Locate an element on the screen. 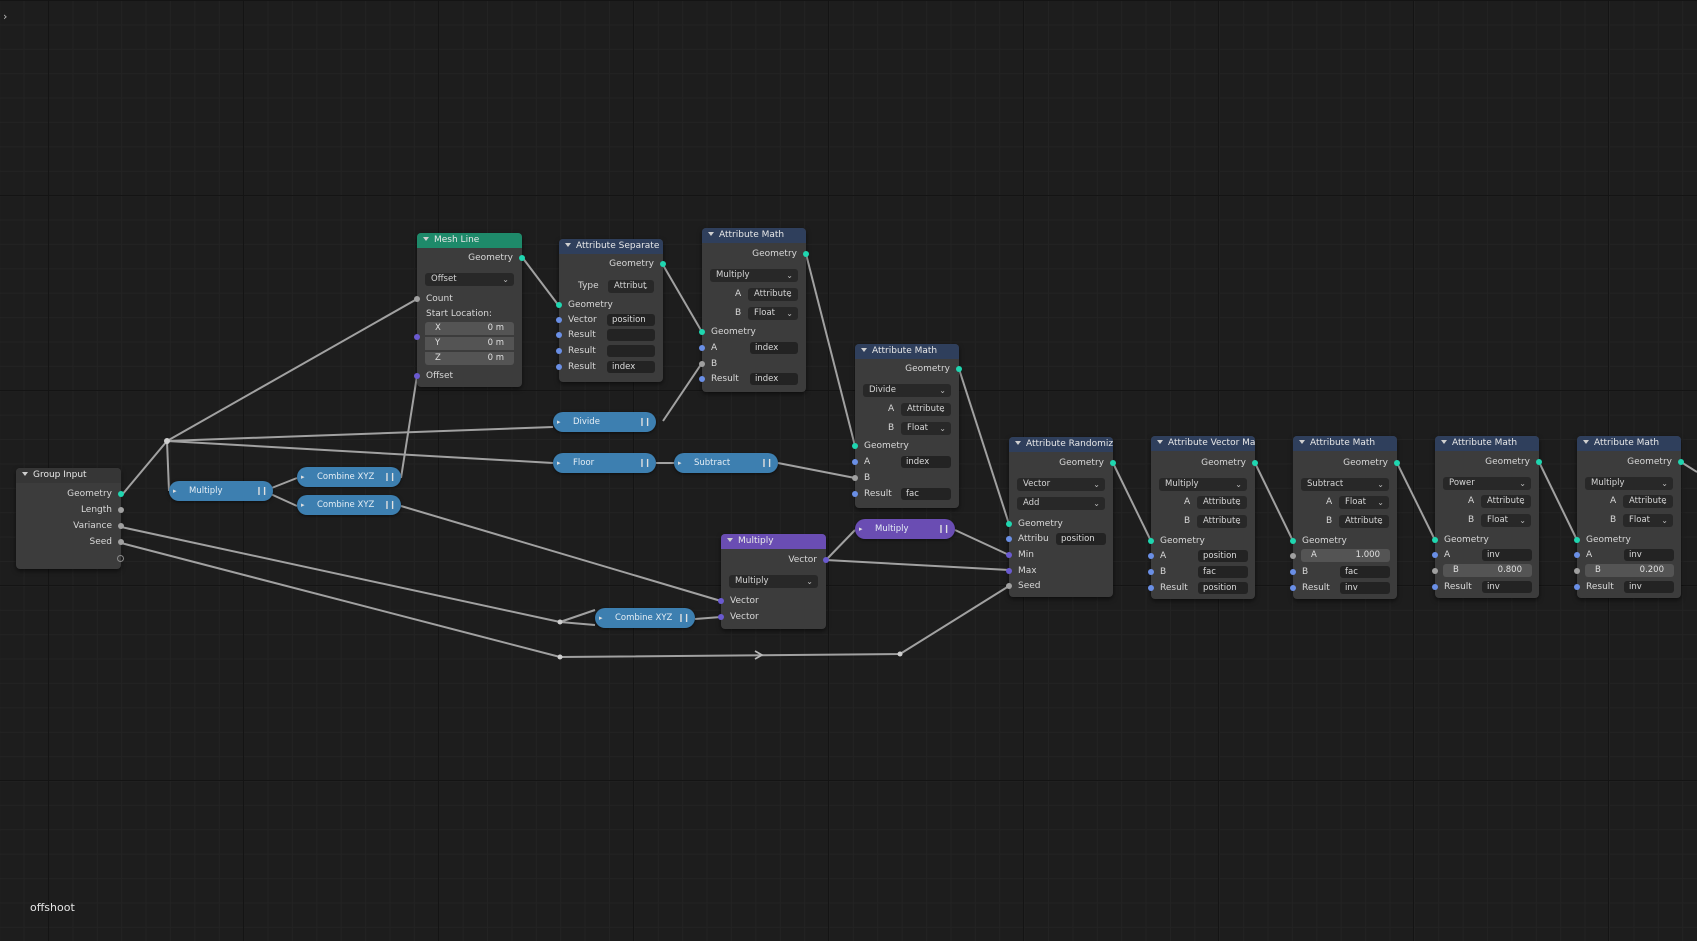  socket-result-z-input is located at coordinates (559, 367).